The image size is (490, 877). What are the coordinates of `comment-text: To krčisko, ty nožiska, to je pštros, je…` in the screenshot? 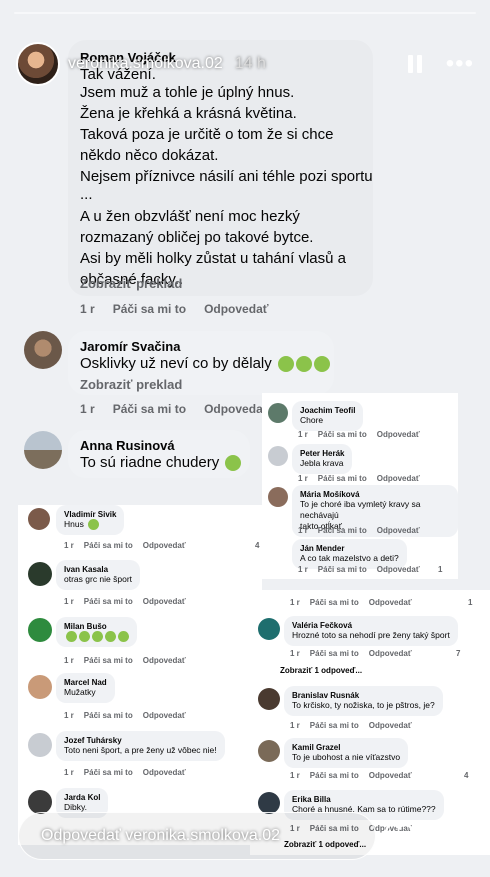 It's located at (363, 705).